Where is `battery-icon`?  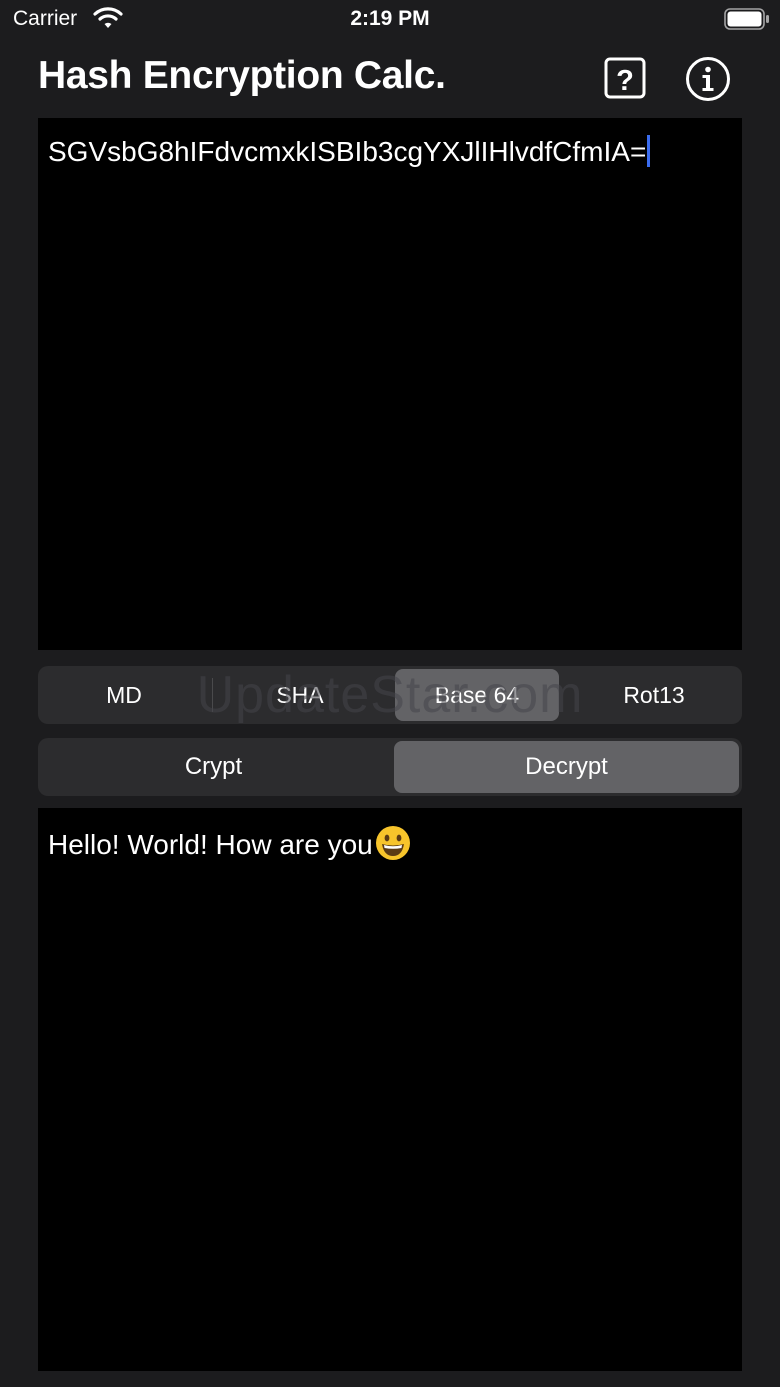
battery-icon is located at coordinates (747, 21).